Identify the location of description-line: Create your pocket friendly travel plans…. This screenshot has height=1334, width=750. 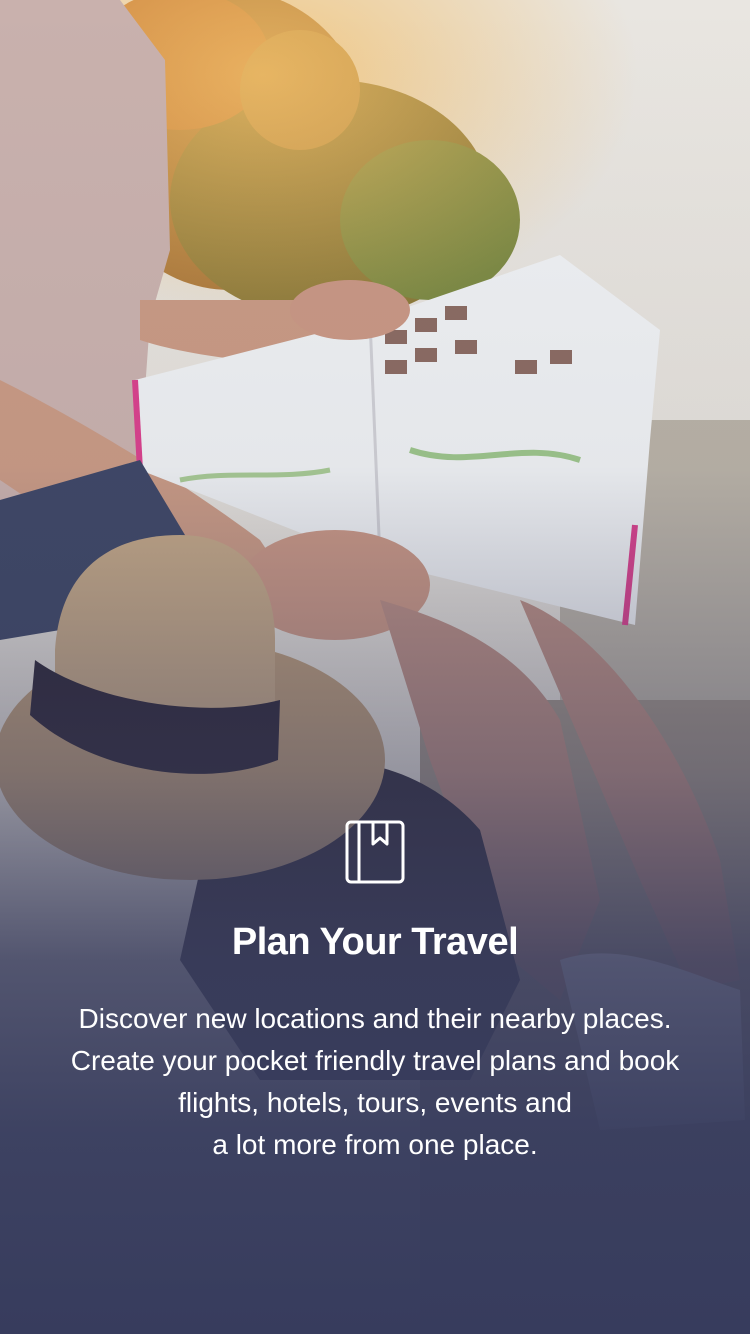
(375, 1060).